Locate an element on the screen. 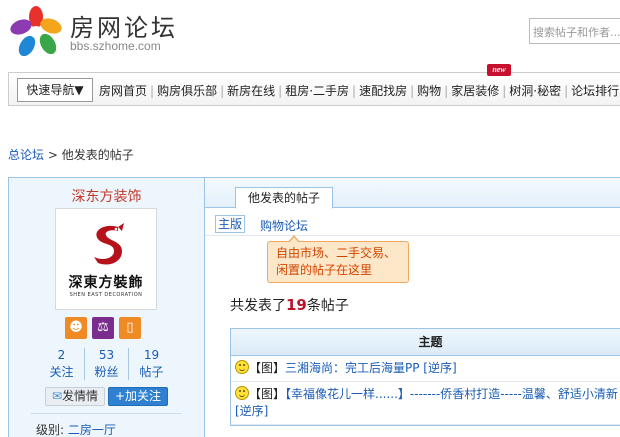 The height and width of the screenshot is (437, 620). stat-fans: 53 粉丝 is located at coordinates (106, 364).